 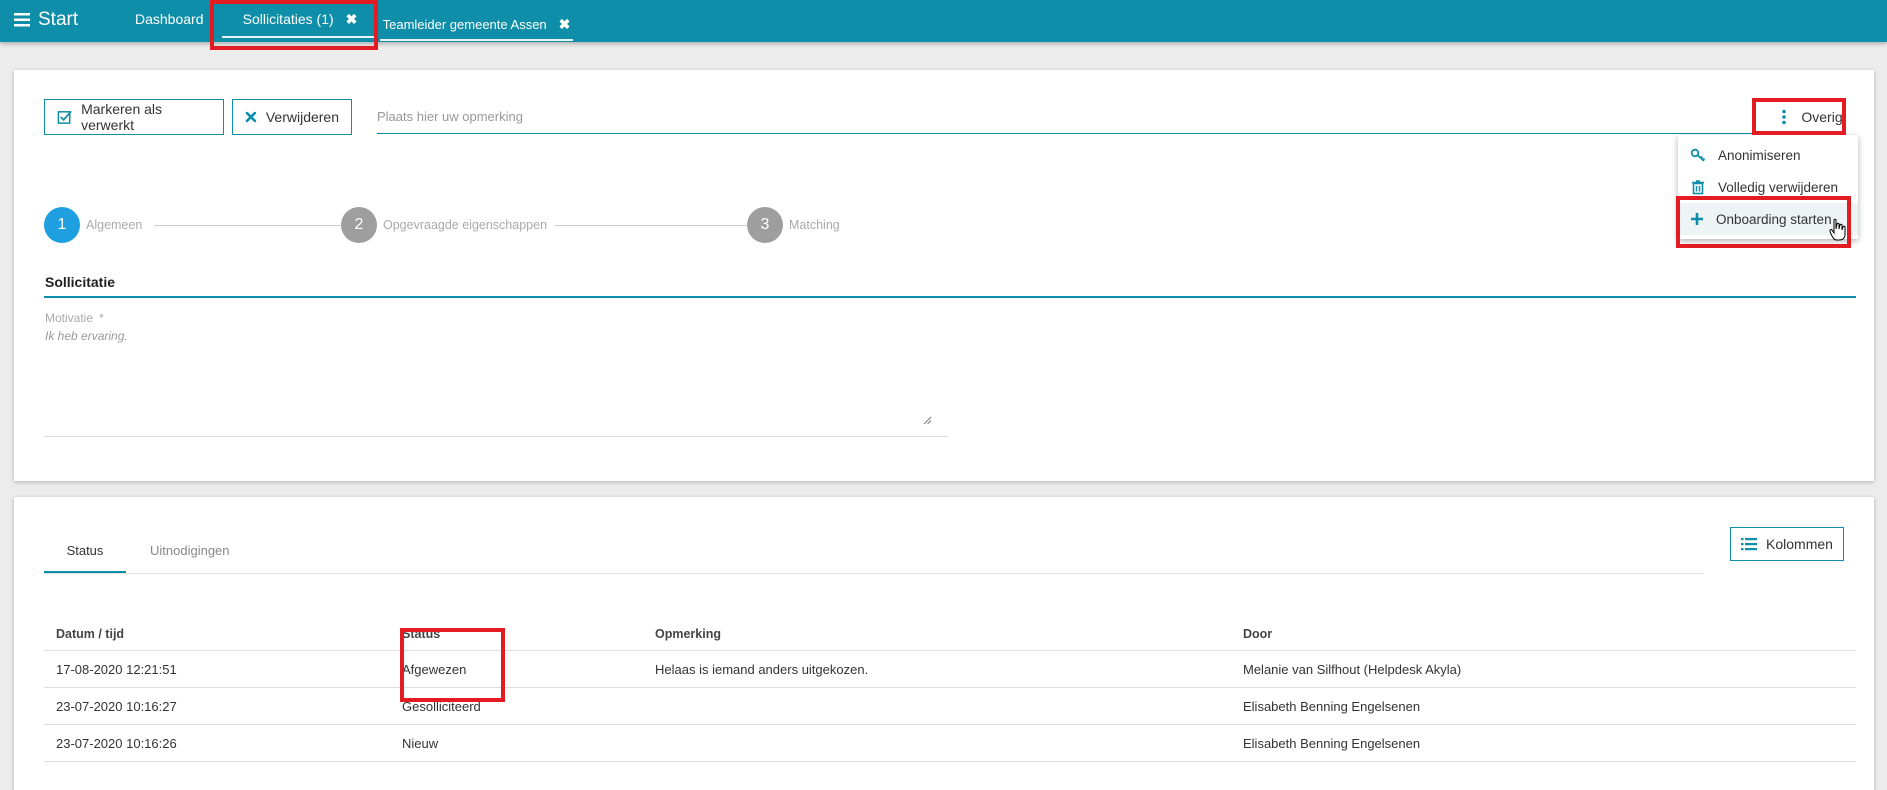 What do you see at coordinates (464, 24) in the screenshot?
I see `tab-teamleider-label: Teamleider gemeente Assen` at bounding box center [464, 24].